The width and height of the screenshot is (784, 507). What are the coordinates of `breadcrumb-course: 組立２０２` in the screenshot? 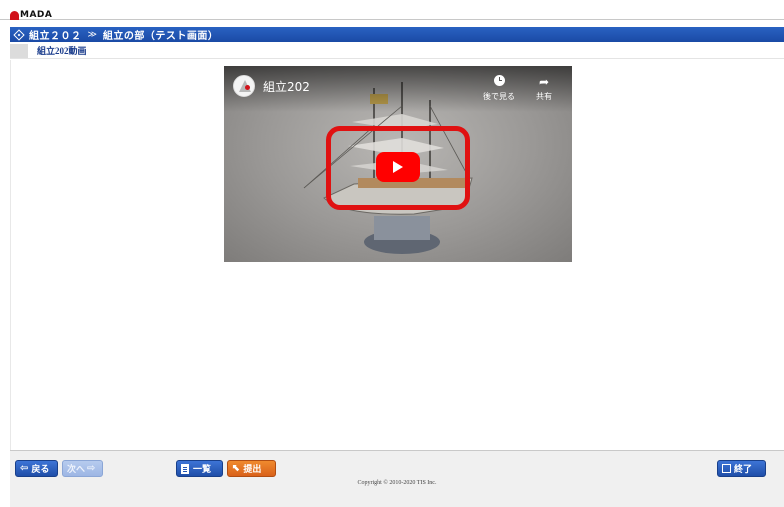 It's located at (55, 36).